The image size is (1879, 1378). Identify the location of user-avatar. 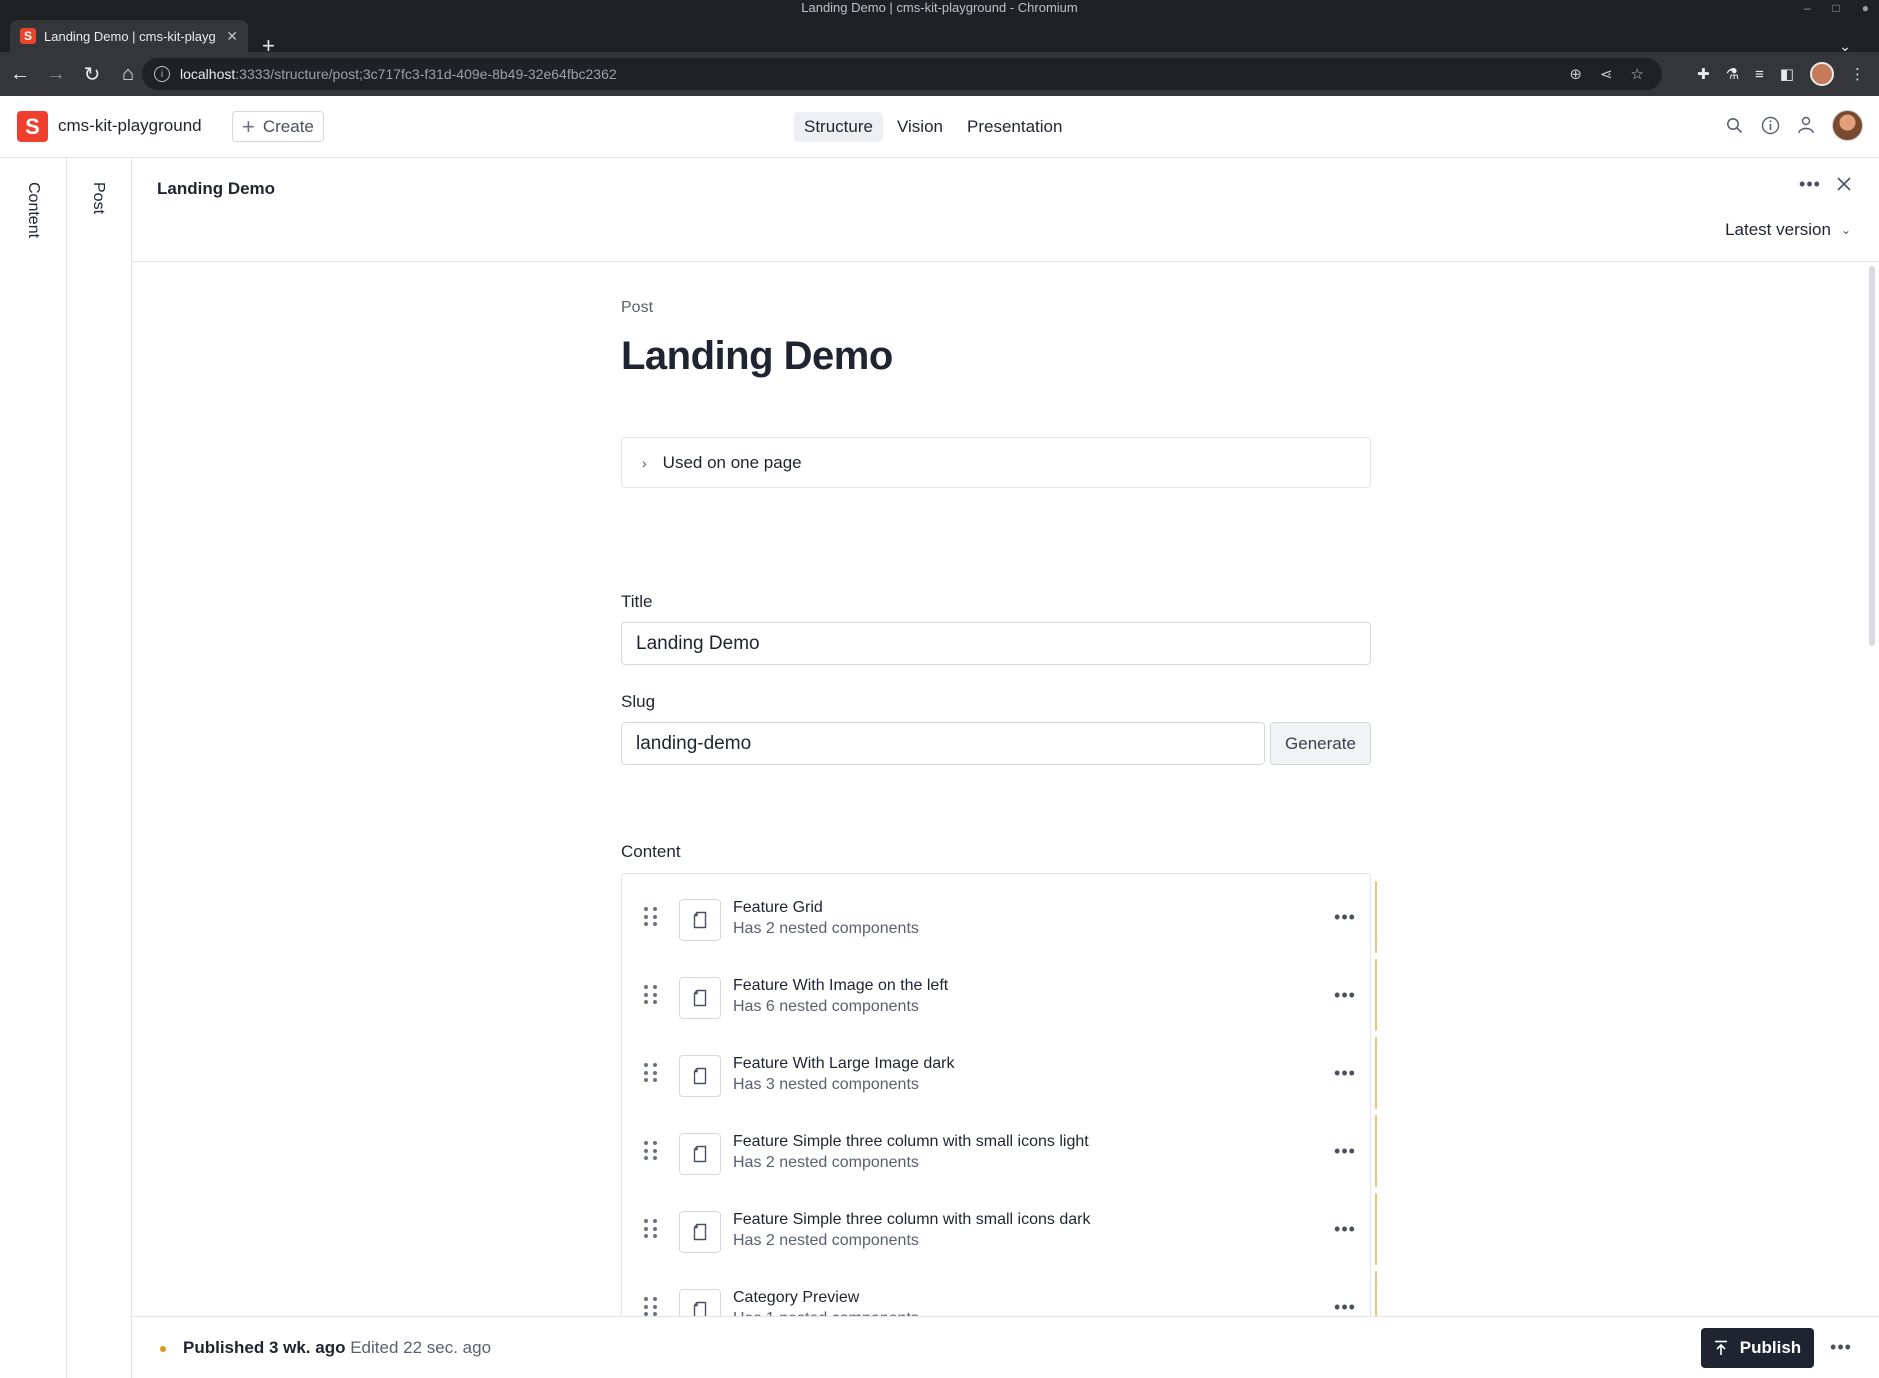
(1847, 125).